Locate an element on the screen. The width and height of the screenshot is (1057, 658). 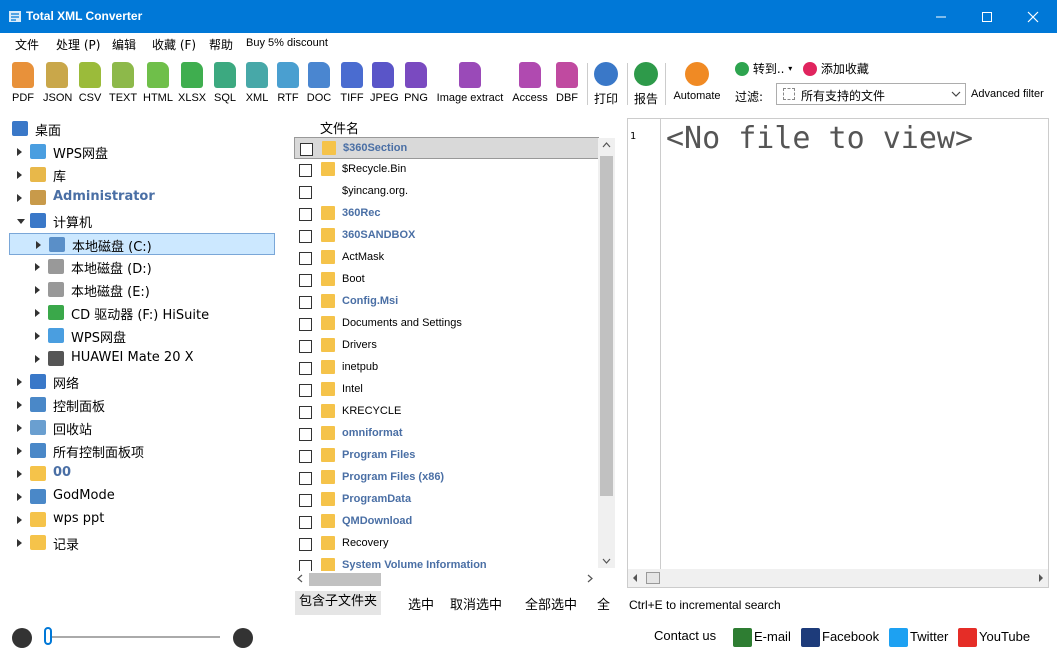
preview-horizontal-scrollbar is located at coordinates (838, 578).